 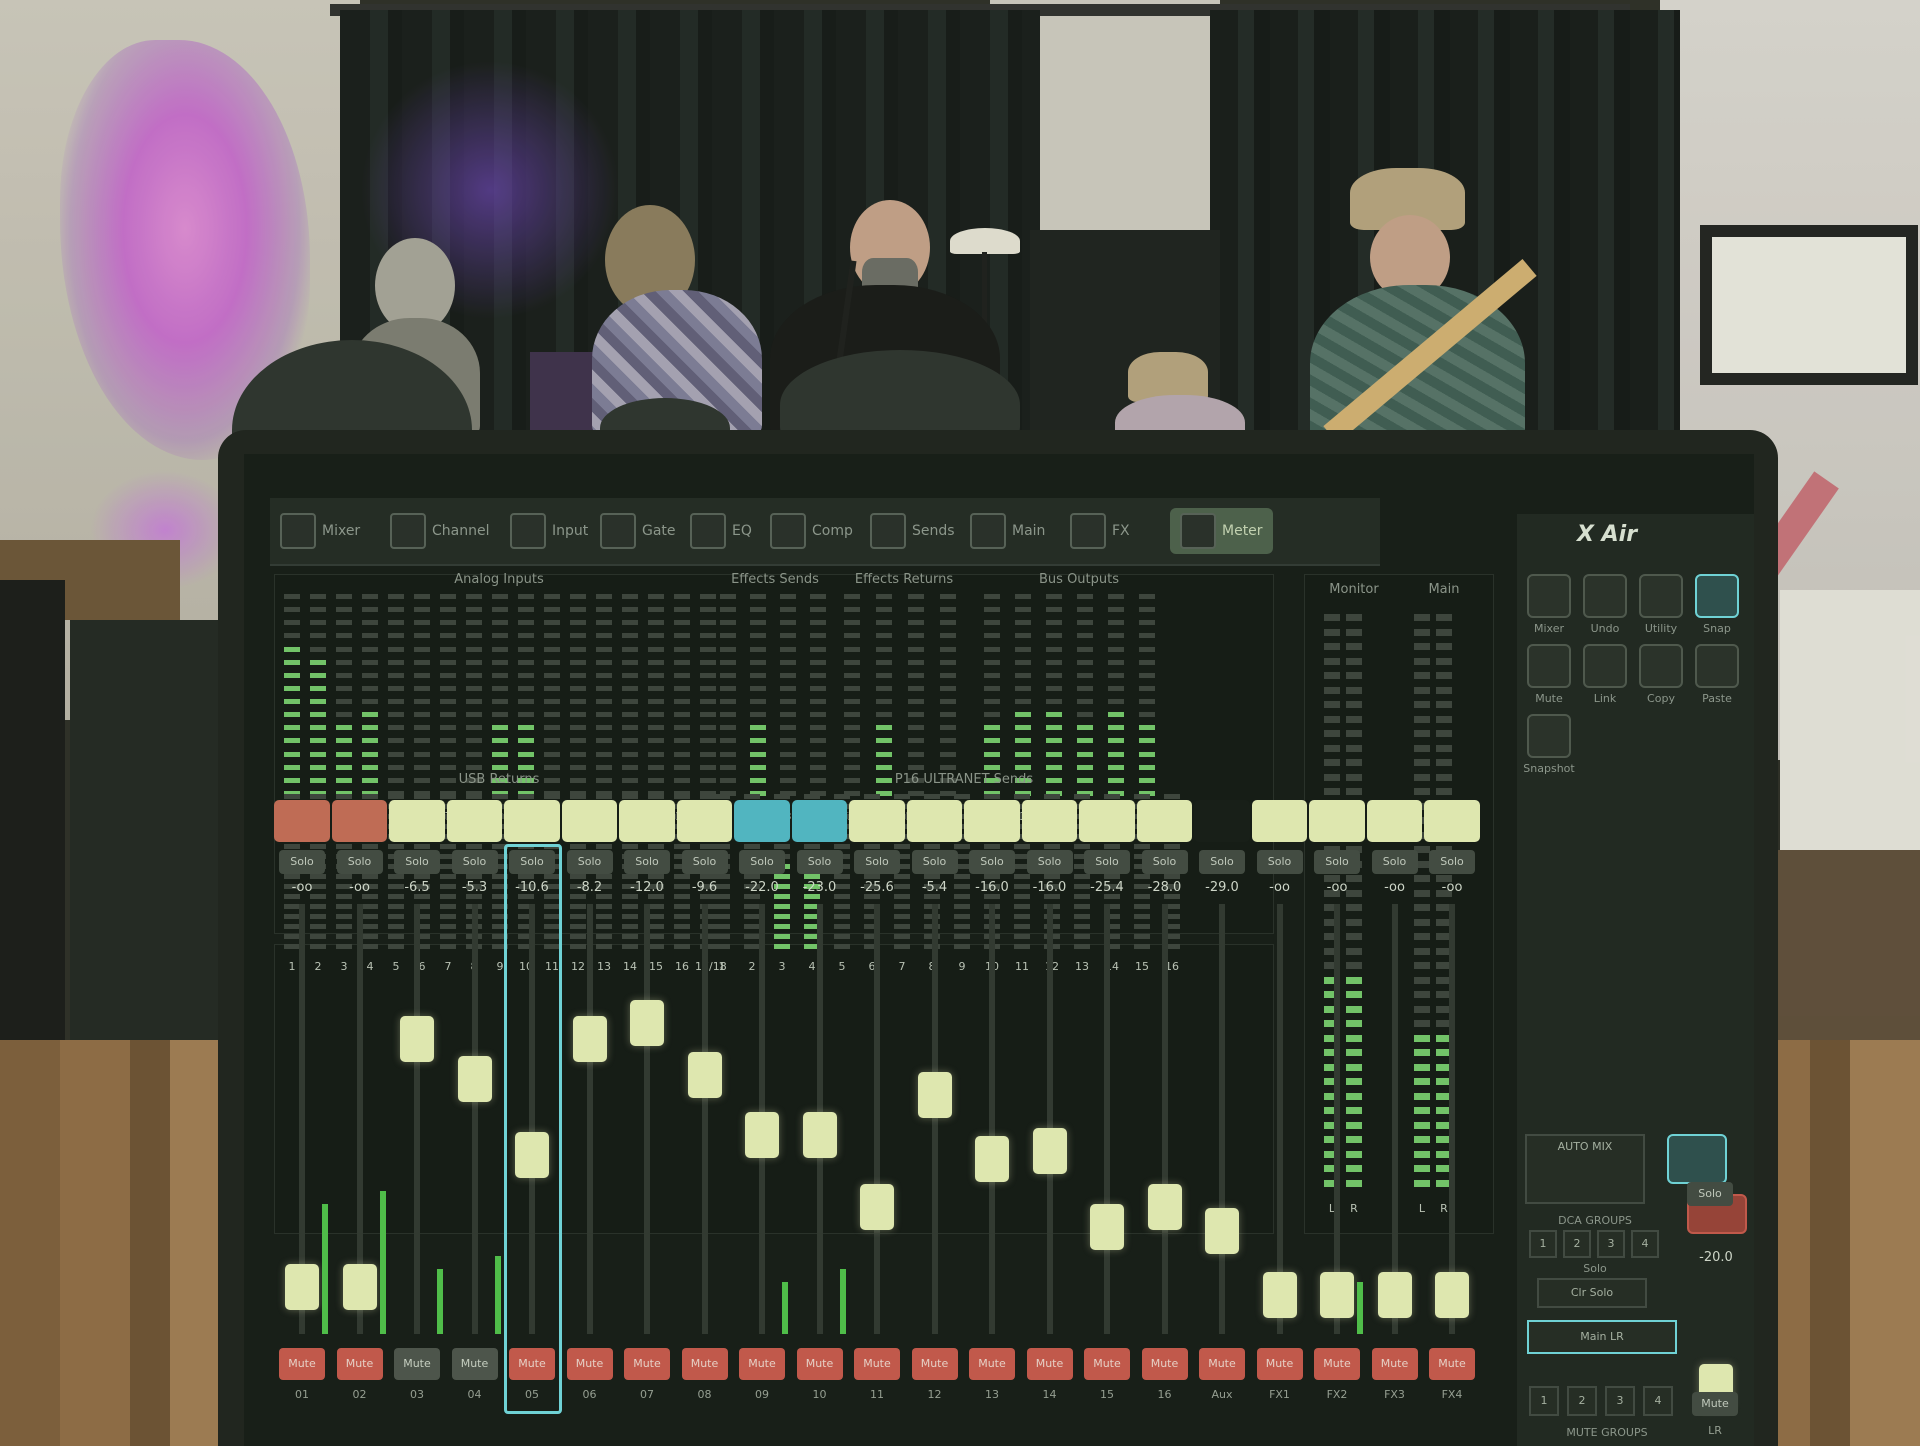 What do you see at coordinates (1605, 596) in the screenshot?
I see `sidebar-button-undo` at bounding box center [1605, 596].